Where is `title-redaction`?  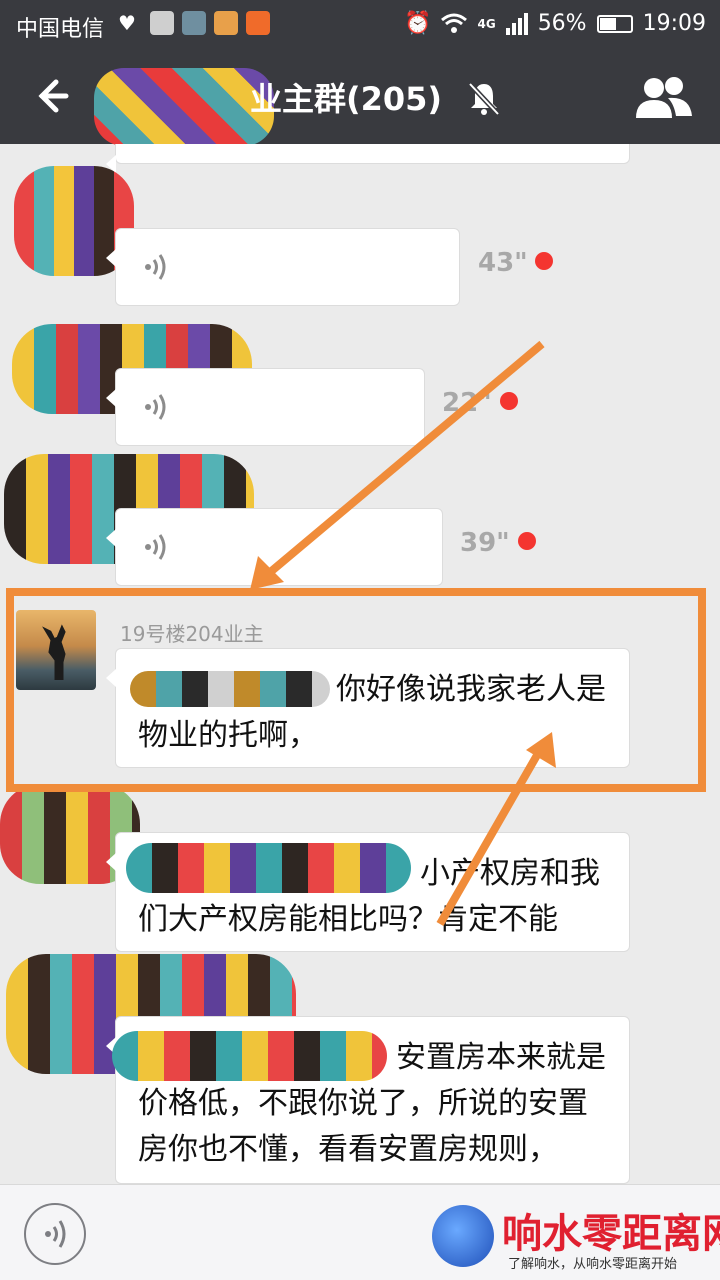
title-redaction is located at coordinates (184, 107).